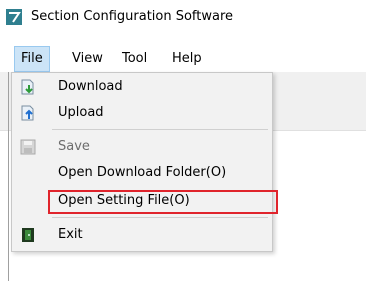 Image resolution: width=366 pixels, height=281 pixels. I want to click on menu-file: File, so click(32, 59).